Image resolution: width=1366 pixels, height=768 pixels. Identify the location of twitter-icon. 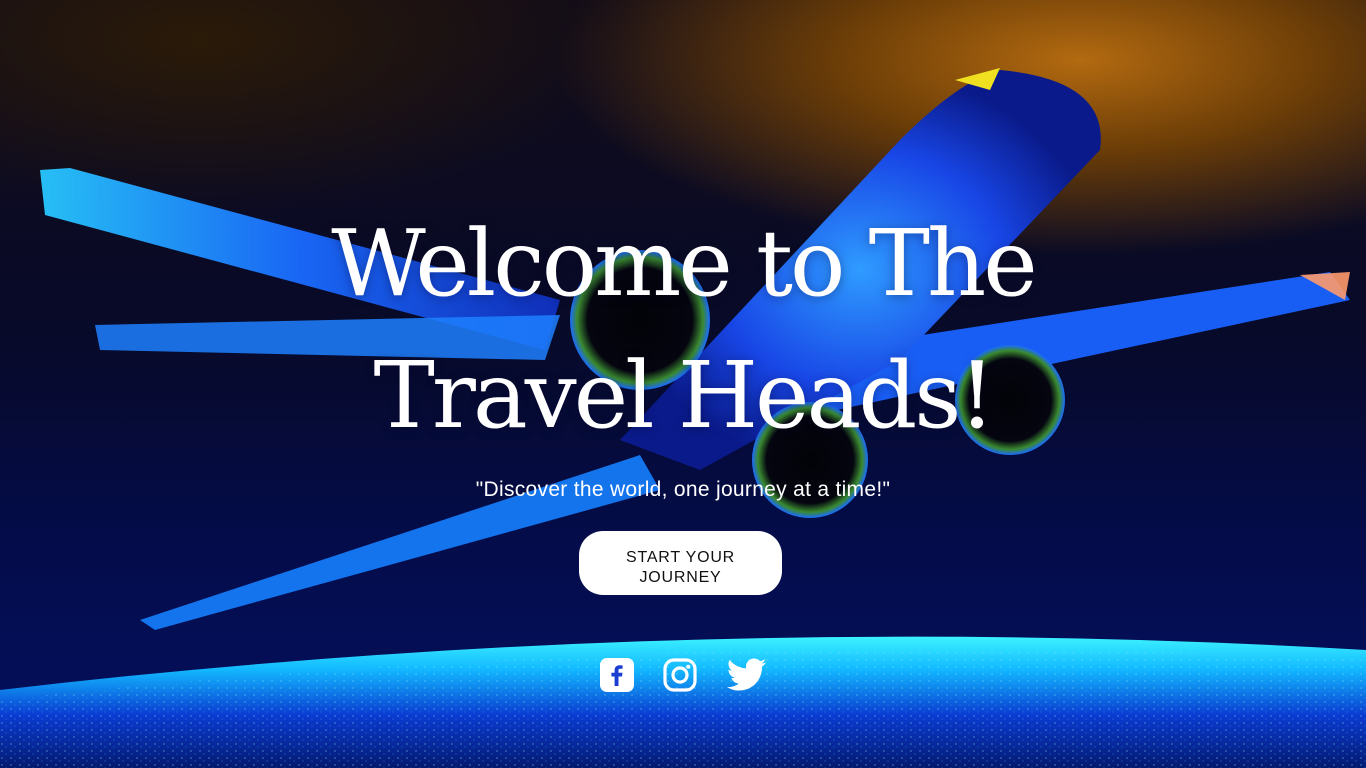
(747, 674).